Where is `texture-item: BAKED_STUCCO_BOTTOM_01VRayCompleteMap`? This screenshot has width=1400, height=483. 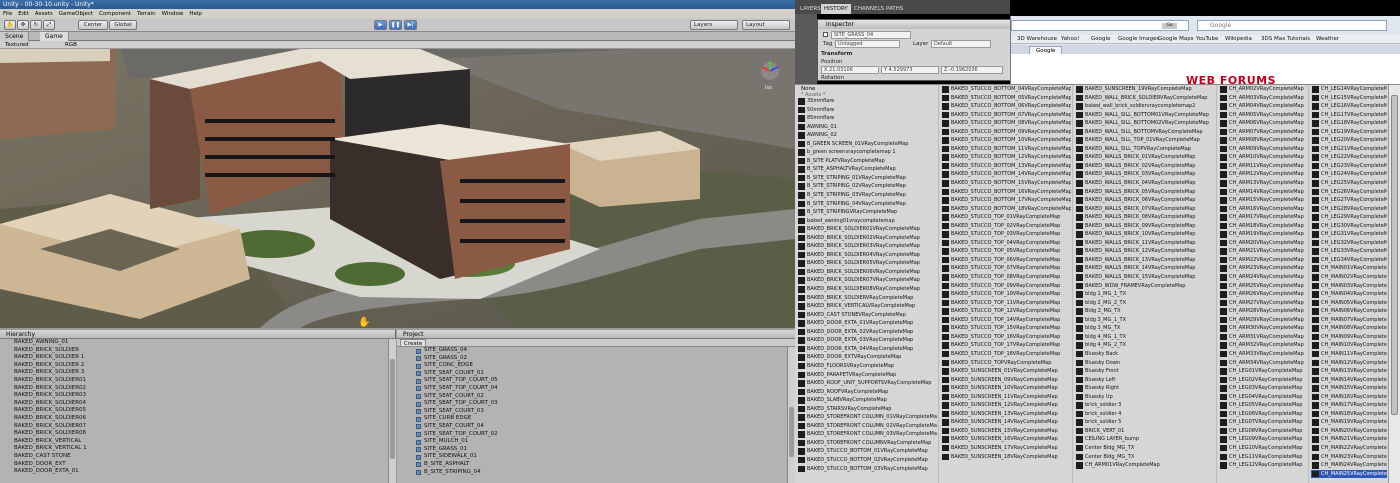 texture-item: BAKED_STUCCO_BOTTOM_01VRayCompleteMap is located at coordinates (867, 451).